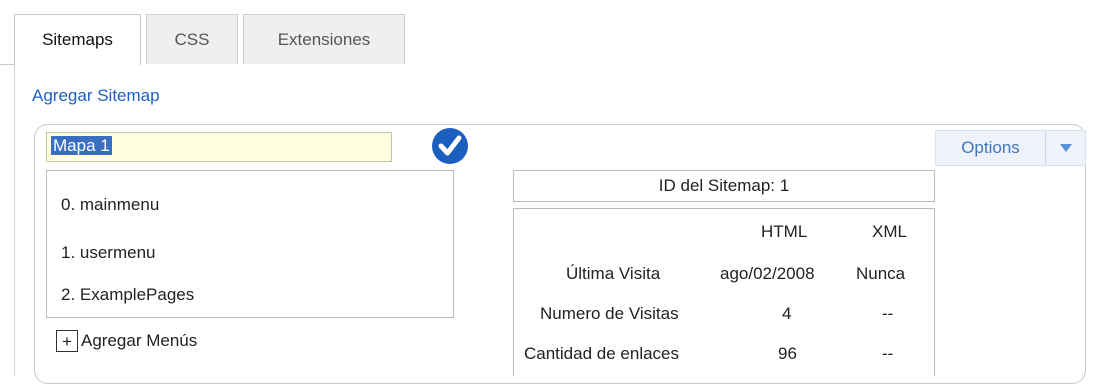 This screenshot has height=384, width=1105. I want to click on add-menus-button: + Agregar Menús, so click(126, 341).